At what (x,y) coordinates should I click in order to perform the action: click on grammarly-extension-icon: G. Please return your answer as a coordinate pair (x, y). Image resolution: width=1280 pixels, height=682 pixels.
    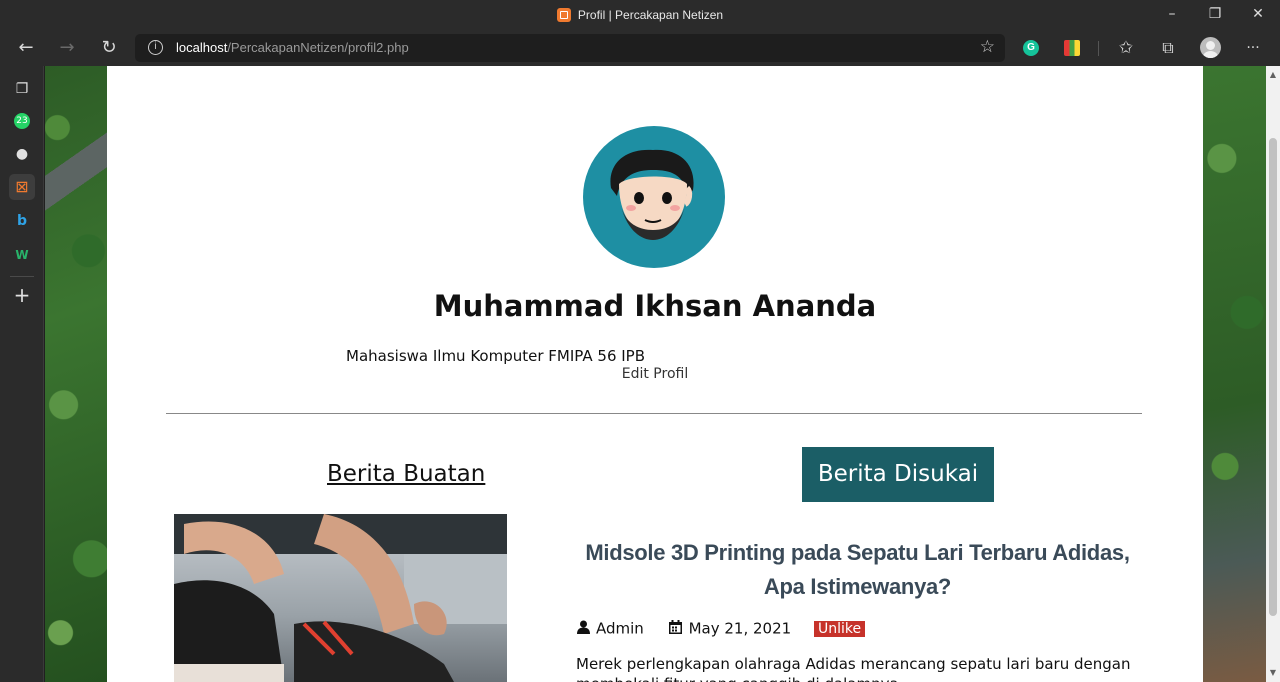
    Looking at the image, I should click on (1031, 48).